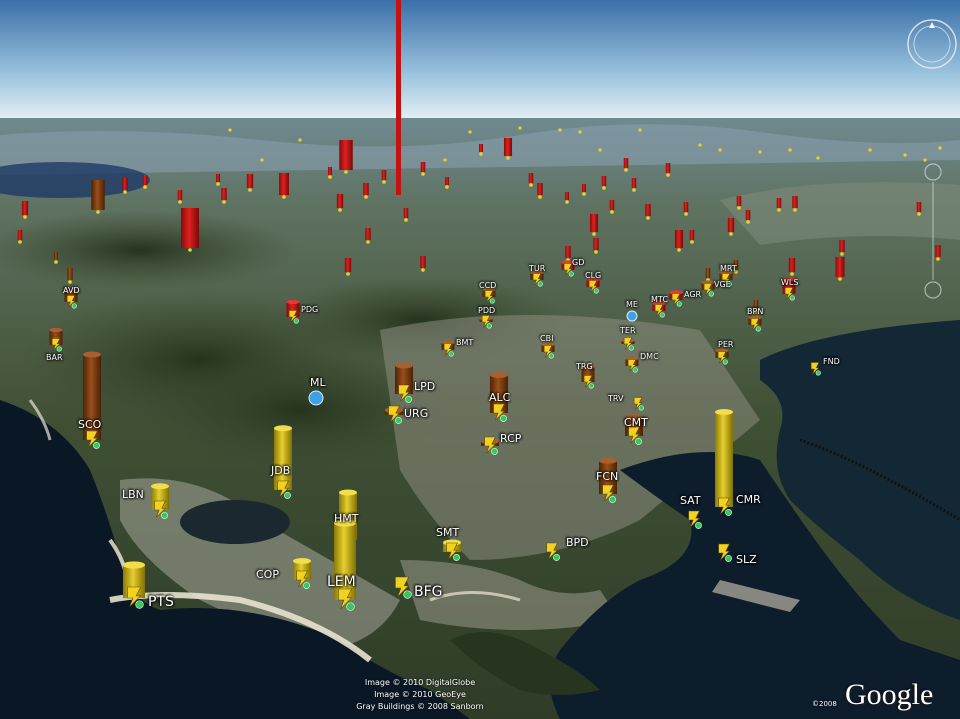 Image resolution: width=960 pixels, height=719 pixels. Describe the element at coordinates (636, 422) in the screenshot. I see `station-label-cmt: CMT` at that location.